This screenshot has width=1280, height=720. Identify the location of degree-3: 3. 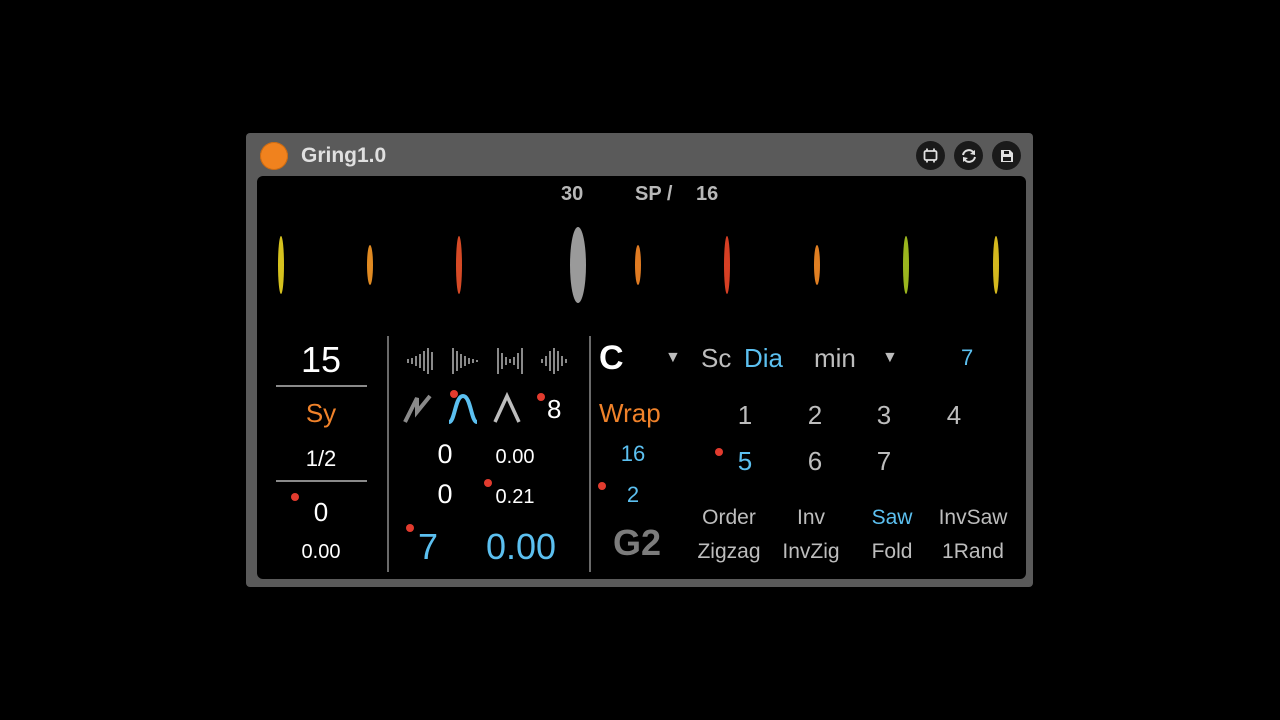
(884, 415).